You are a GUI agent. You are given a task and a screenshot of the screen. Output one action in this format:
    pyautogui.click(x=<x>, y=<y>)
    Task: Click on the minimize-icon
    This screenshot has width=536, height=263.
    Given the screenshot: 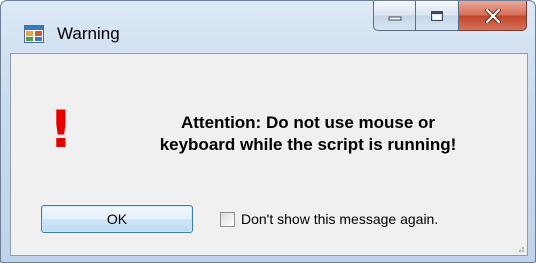 What is the action you would take?
    pyautogui.click(x=394, y=18)
    